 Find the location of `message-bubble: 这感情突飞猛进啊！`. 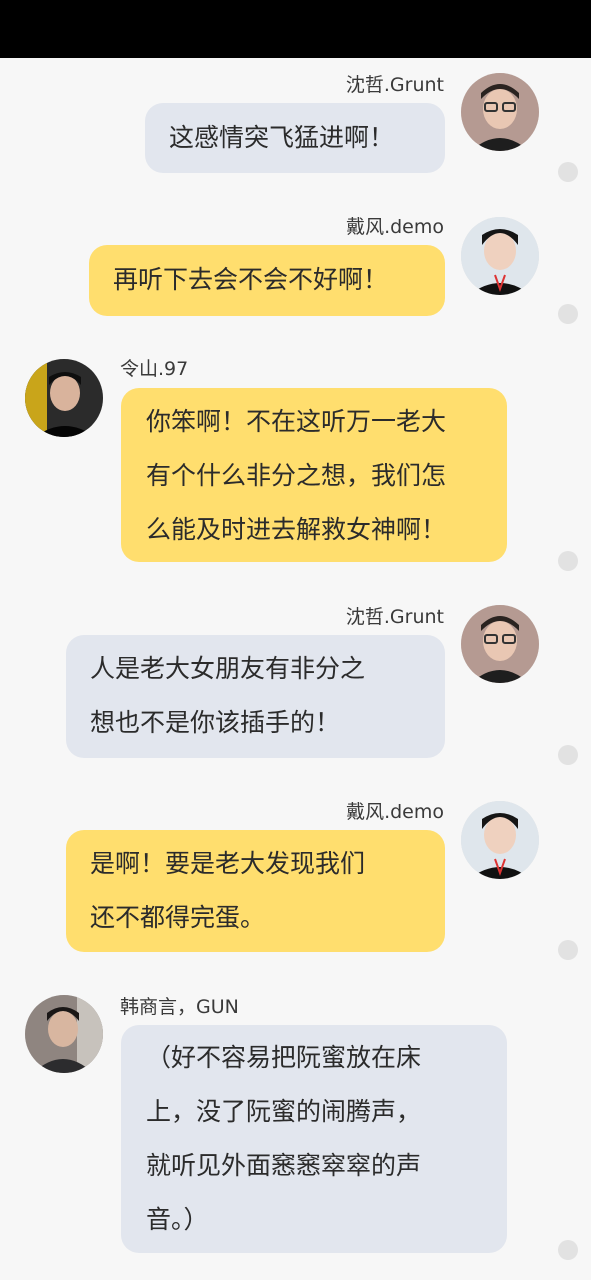

message-bubble: 这感情突飞猛进啊！ is located at coordinates (295, 138).